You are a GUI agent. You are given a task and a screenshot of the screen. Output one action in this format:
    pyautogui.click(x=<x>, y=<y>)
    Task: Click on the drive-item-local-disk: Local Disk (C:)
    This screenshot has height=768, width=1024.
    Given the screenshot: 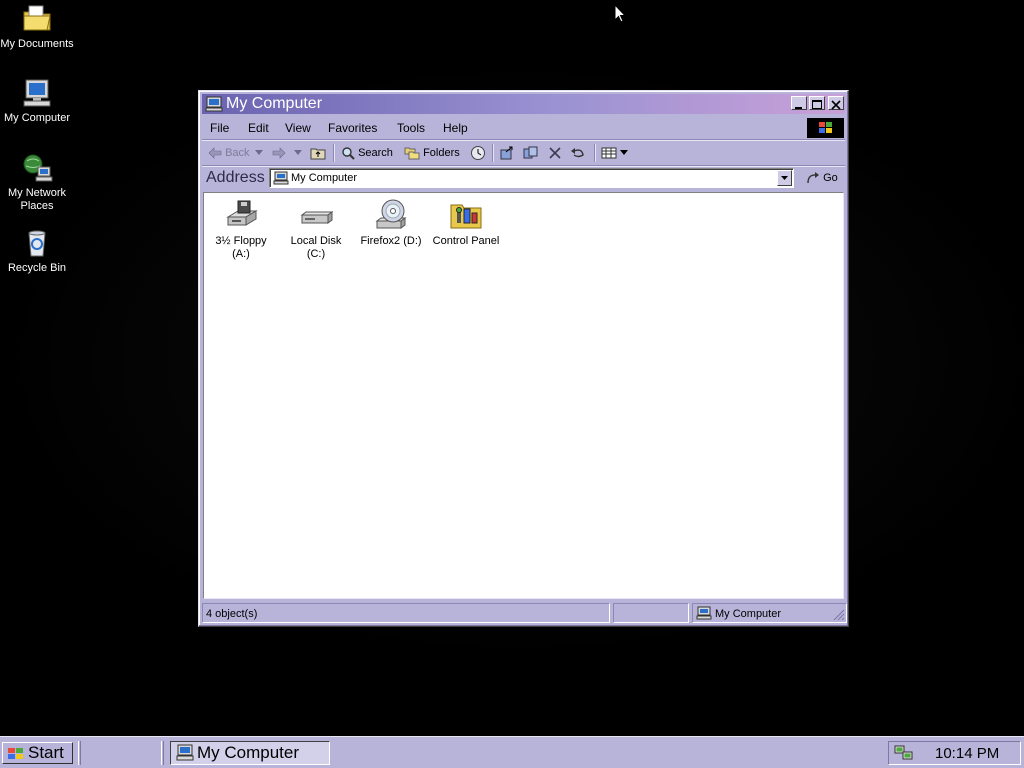 What is the action you would take?
    pyautogui.click(x=316, y=230)
    